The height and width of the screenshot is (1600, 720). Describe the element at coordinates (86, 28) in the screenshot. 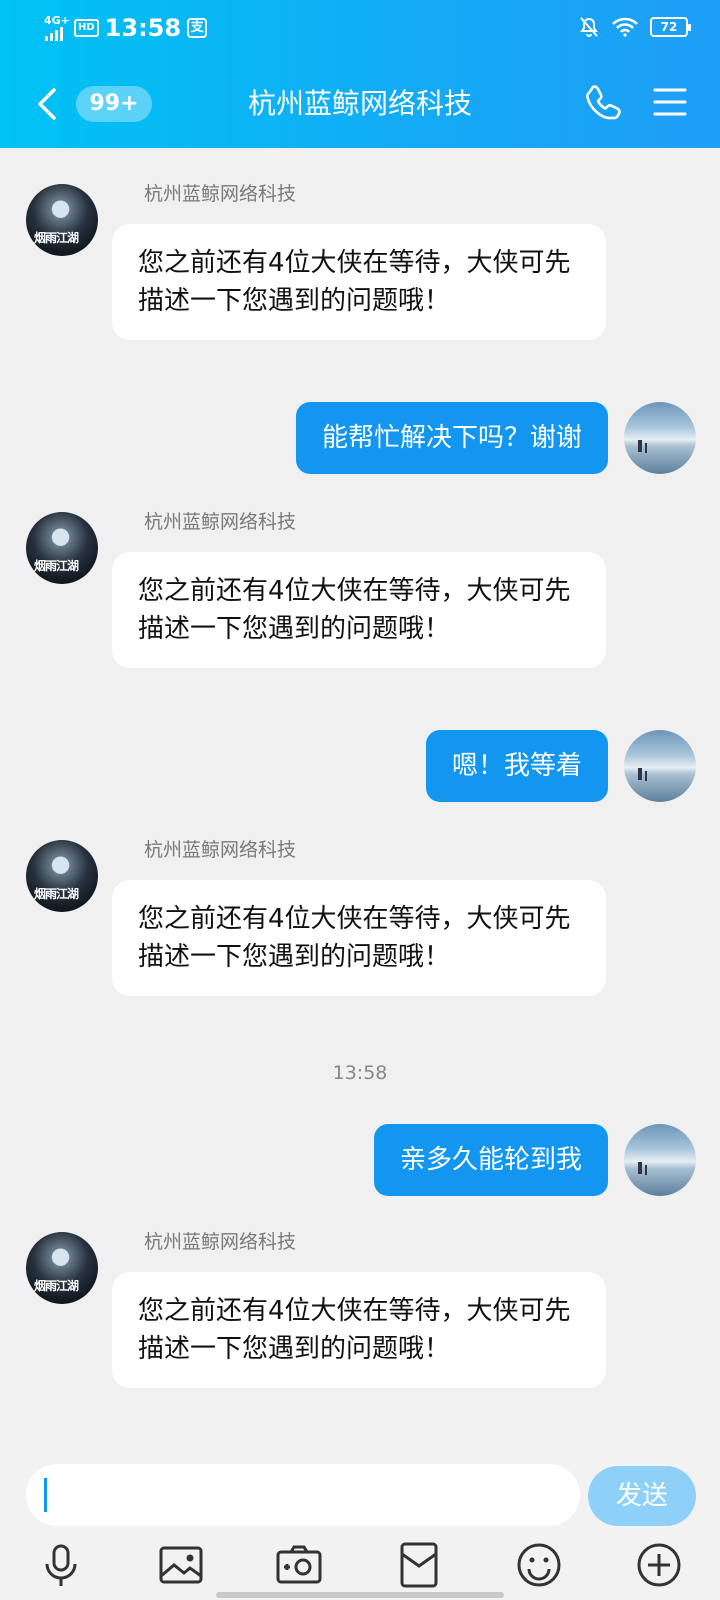

I see `hd-badge: HD` at that location.